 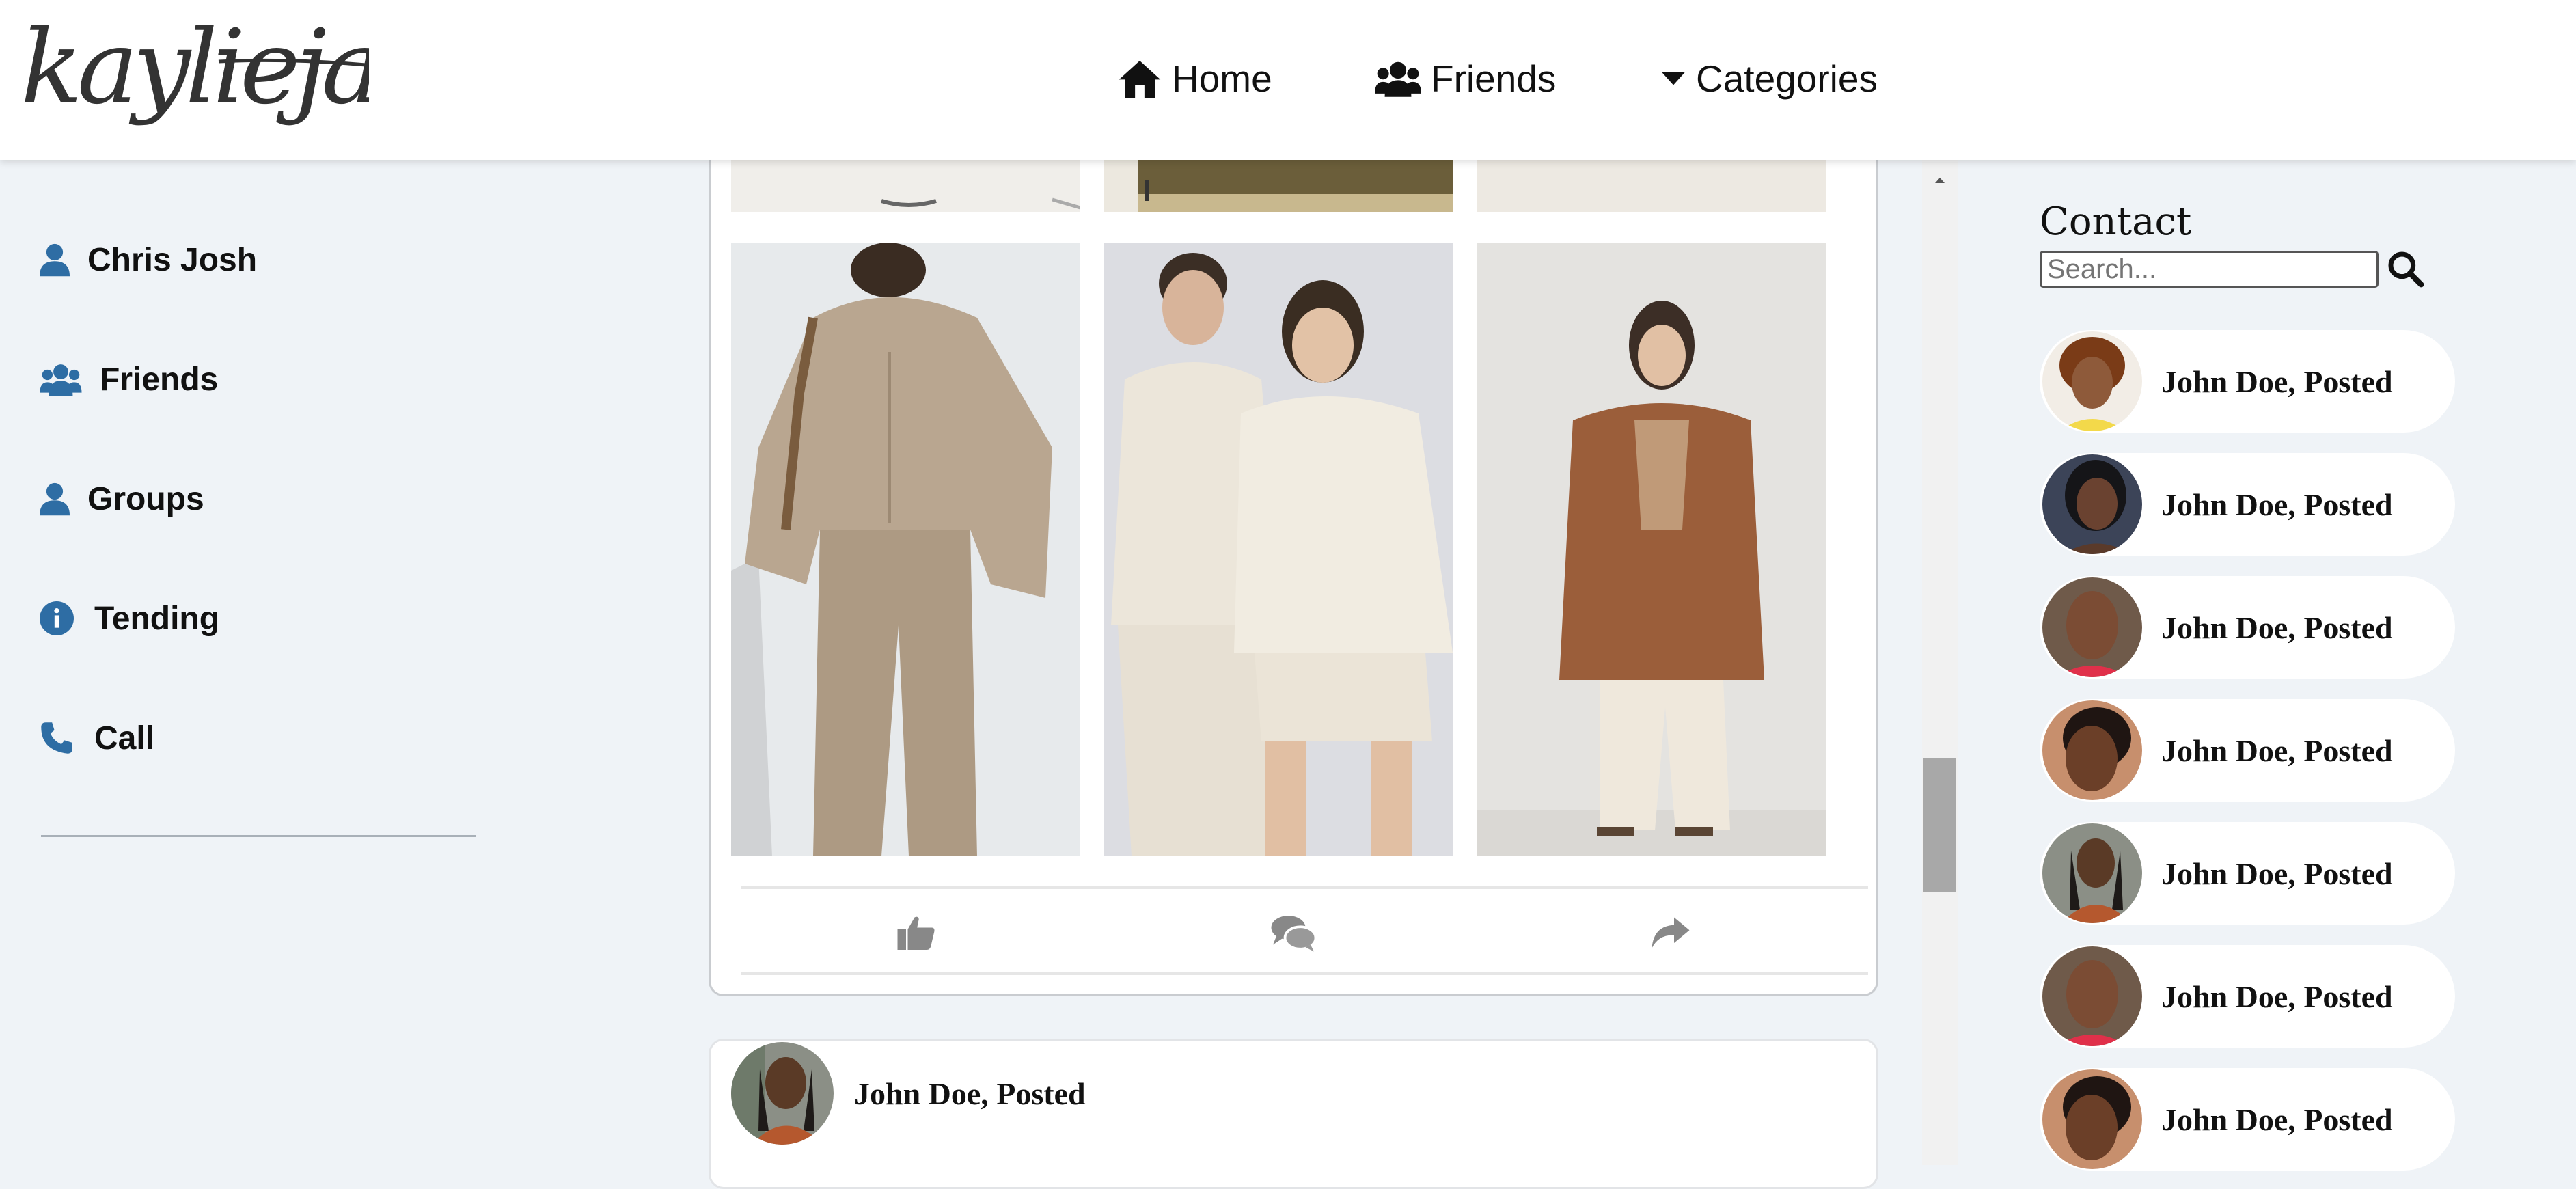 What do you see at coordinates (1787, 78) in the screenshot?
I see `nav-categories-label: Categories` at bounding box center [1787, 78].